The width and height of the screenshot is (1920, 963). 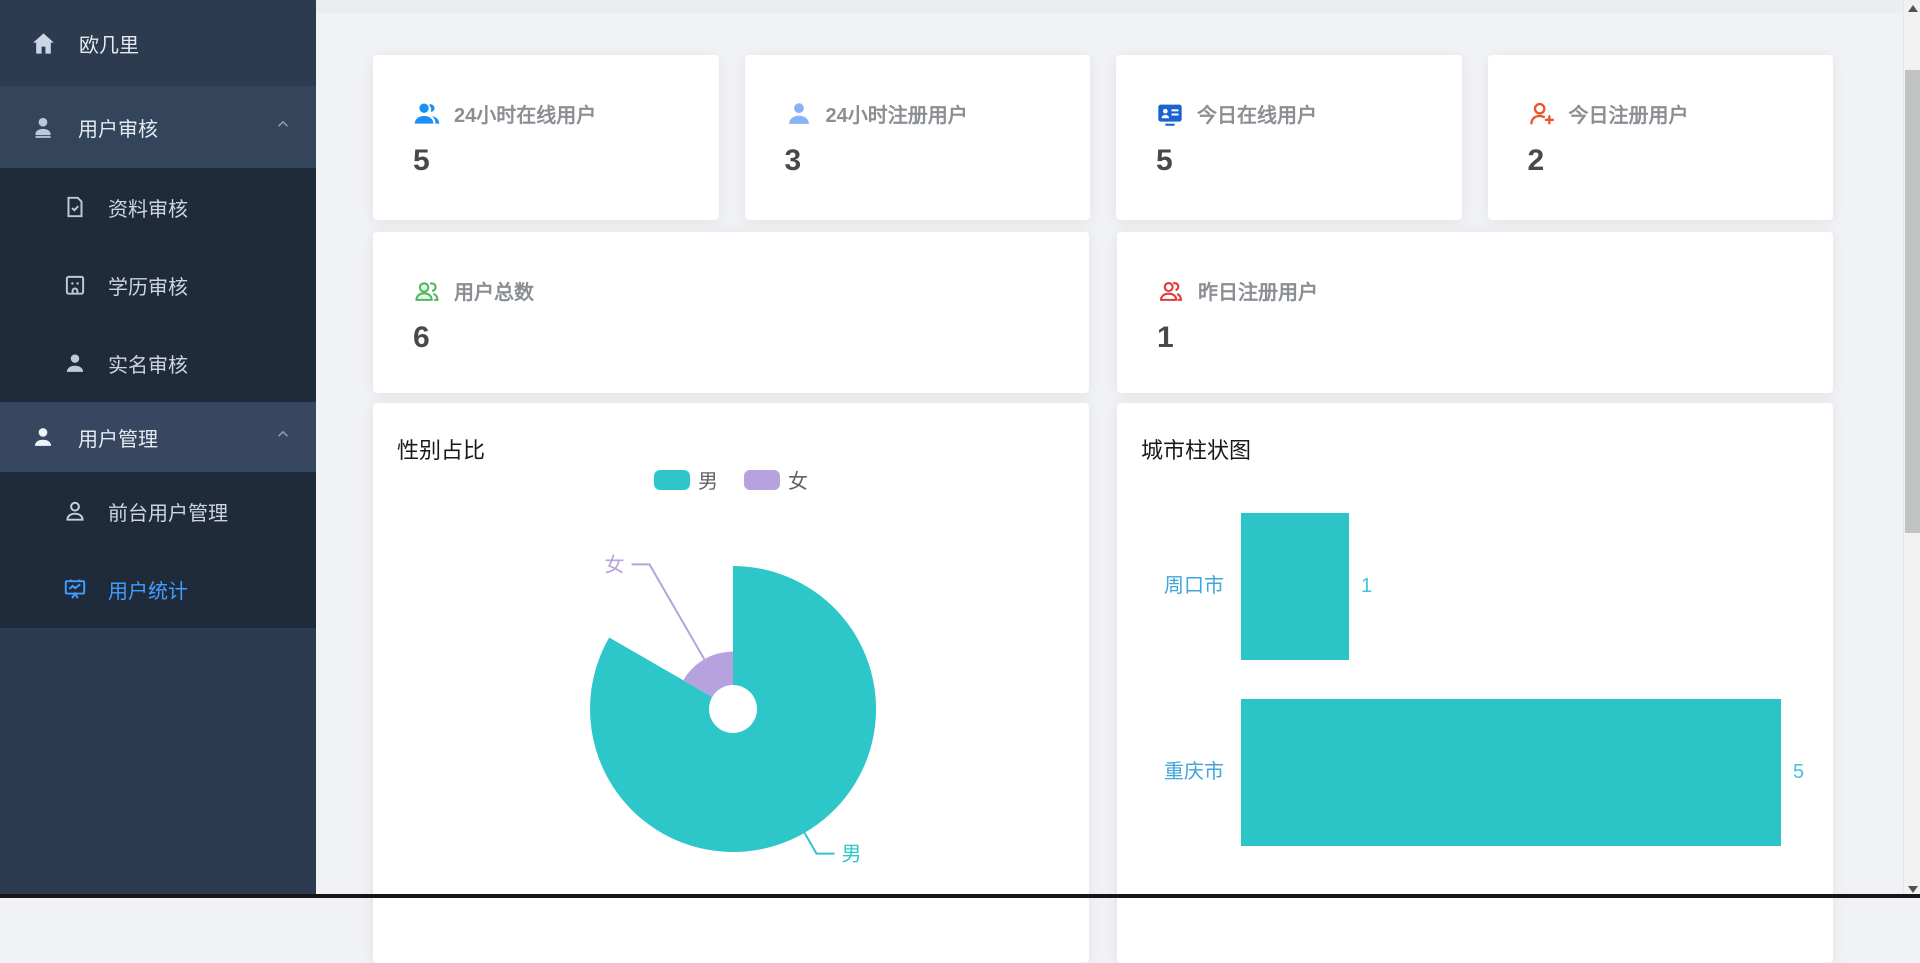 What do you see at coordinates (1629, 113) in the screenshot?
I see `stat-label: 今日注册用户` at bounding box center [1629, 113].